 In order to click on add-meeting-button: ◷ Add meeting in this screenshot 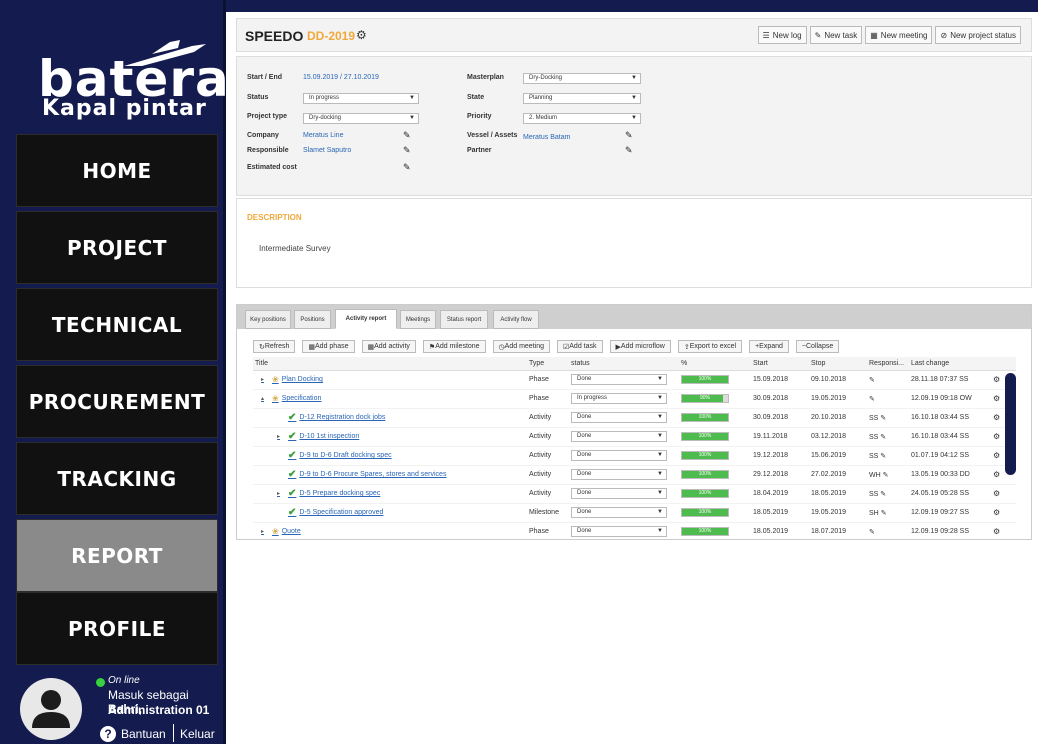, I will do `click(521, 346)`.